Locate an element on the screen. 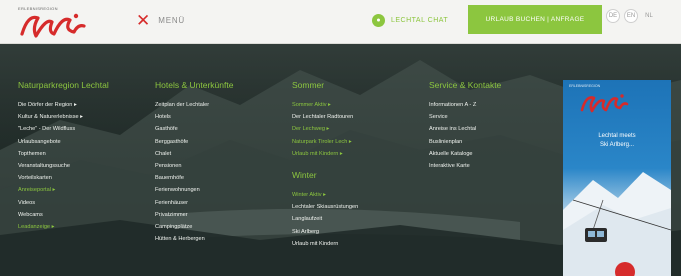  menu-close-button: ✕ MENÜ is located at coordinates (160, 20).